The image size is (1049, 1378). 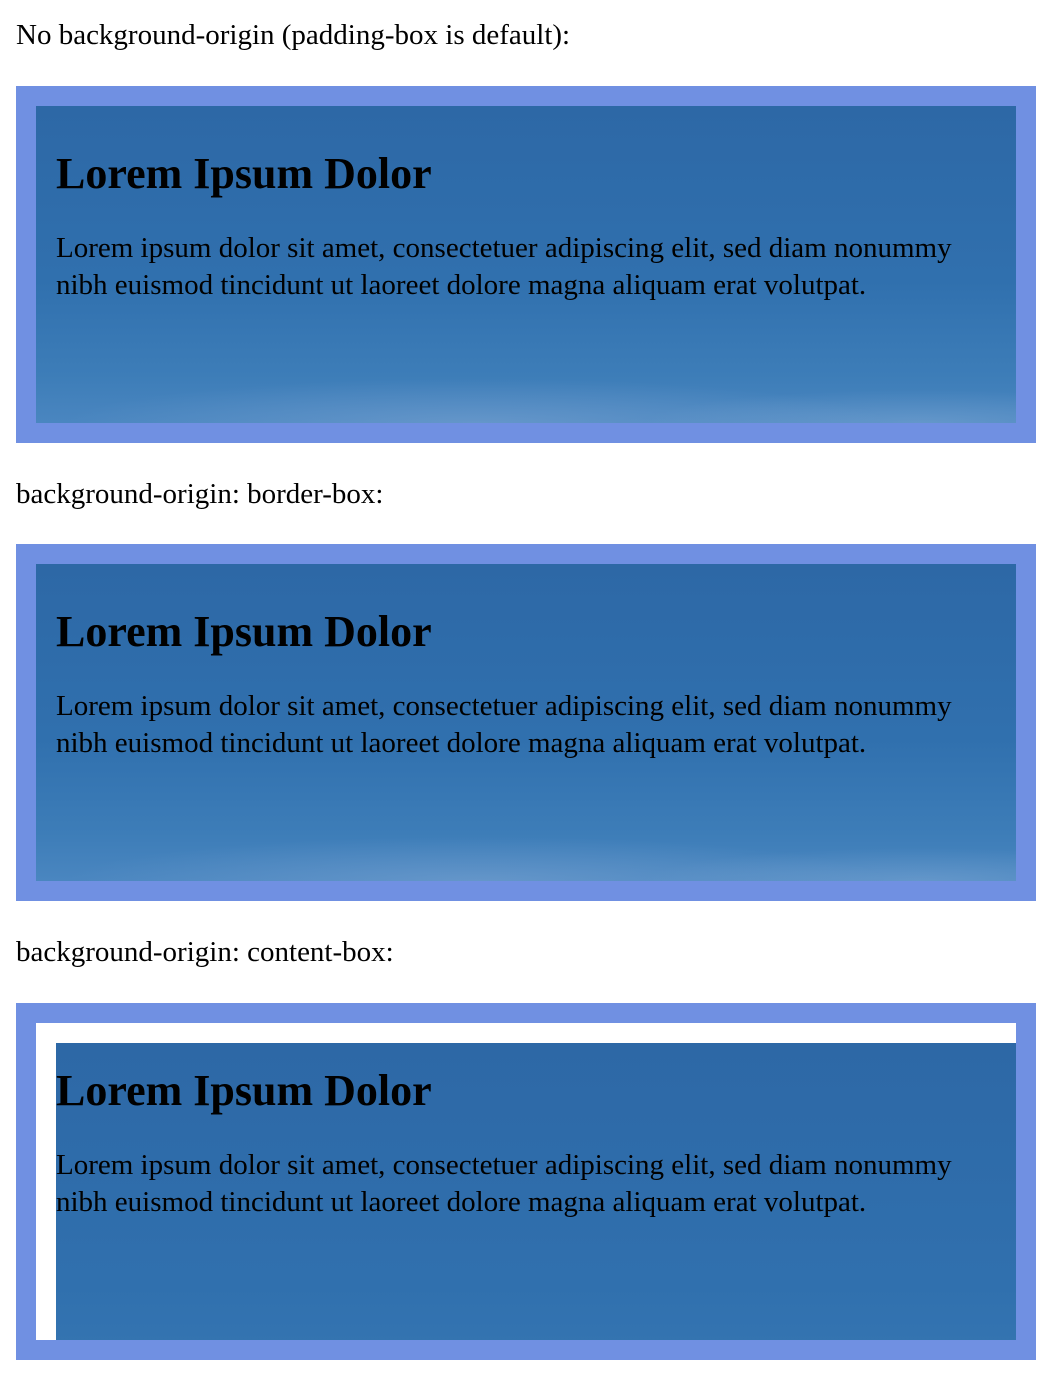 What do you see at coordinates (200, 494) in the screenshot?
I see `section-label-border-box: background-origin: border-box:` at bounding box center [200, 494].